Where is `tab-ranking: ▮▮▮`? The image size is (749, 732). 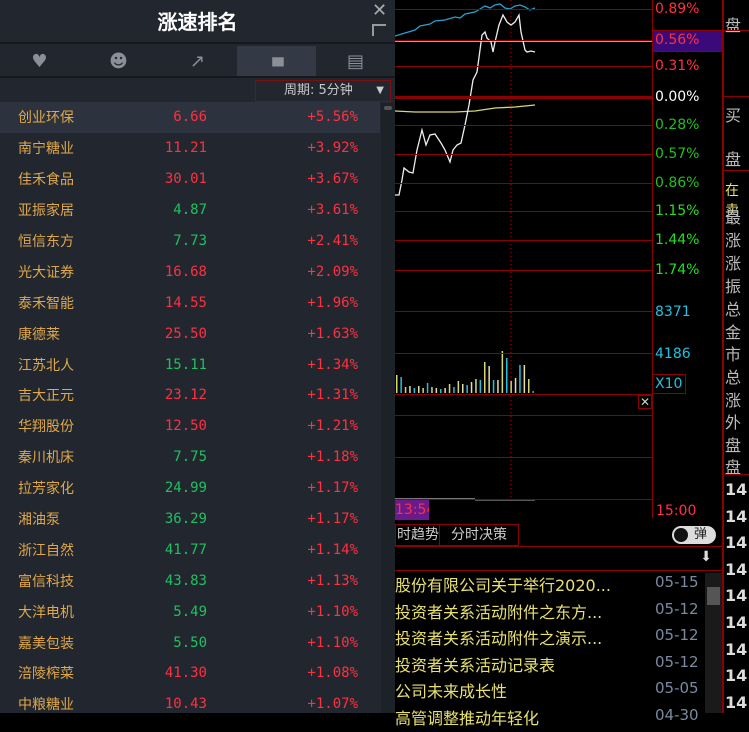 tab-ranking: ▮▮▮ is located at coordinates (276, 61).